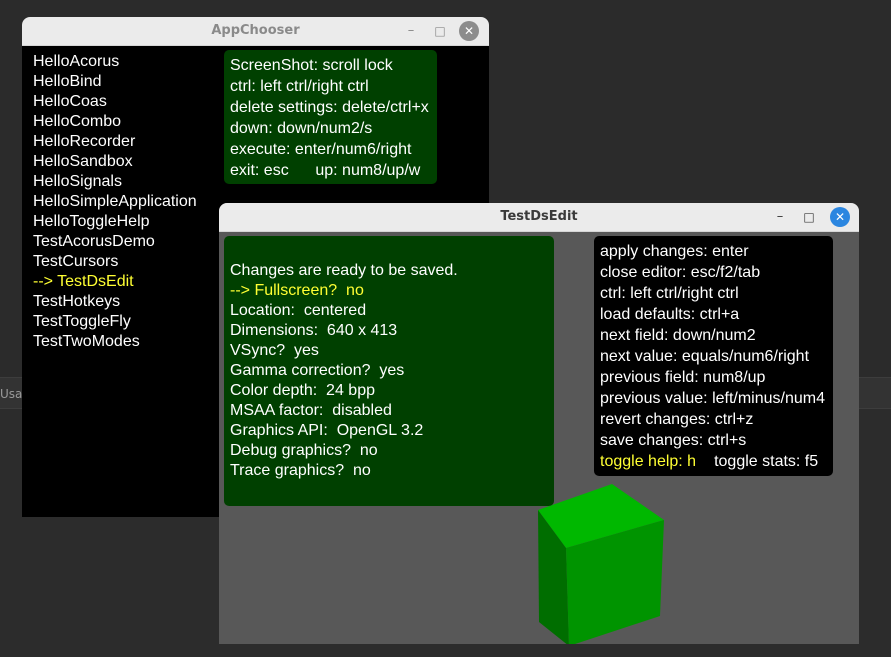 Image resolution: width=891 pixels, height=657 pixels. Describe the element at coordinates (712, 398) in the screenshot. I see `key-binding-line: previous value: left/minus/num4` at that location.